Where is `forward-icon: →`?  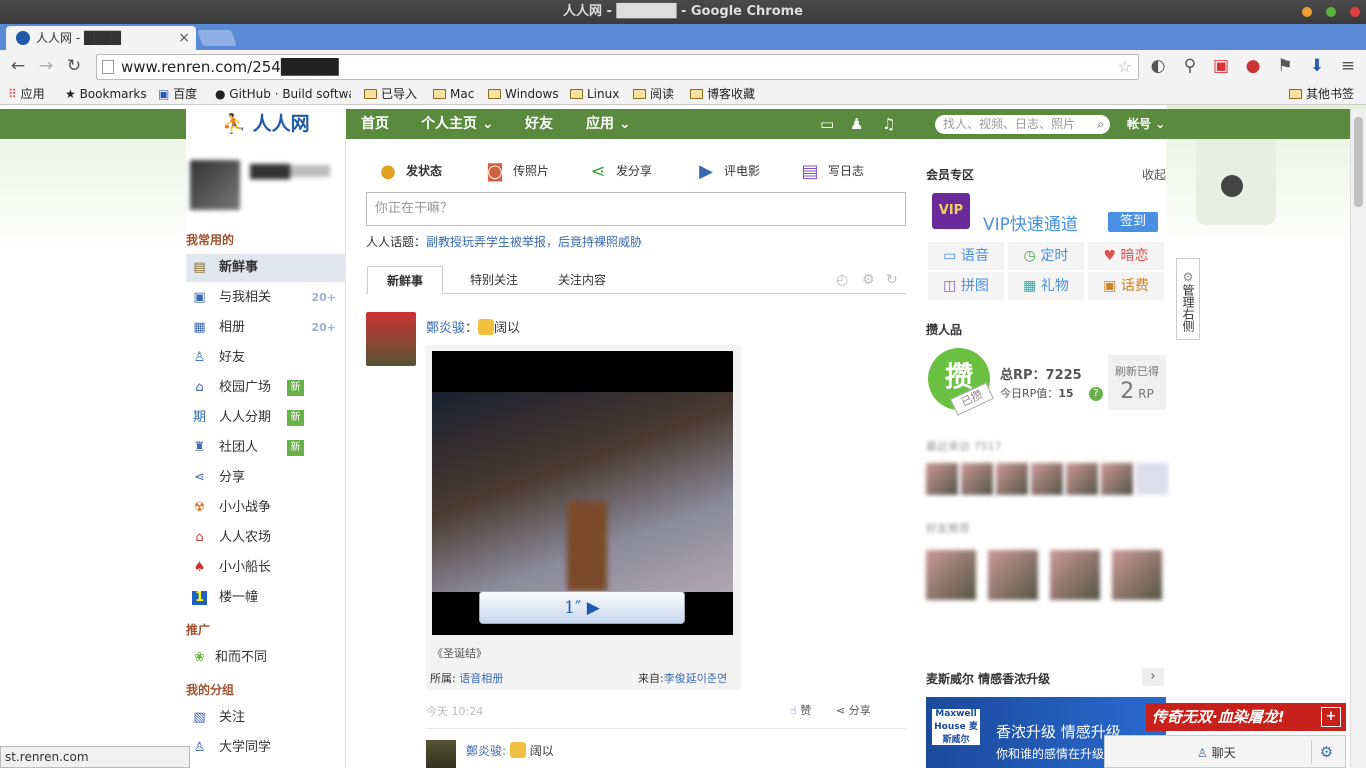
forward-icon: → is located at coordinates (46, 66).